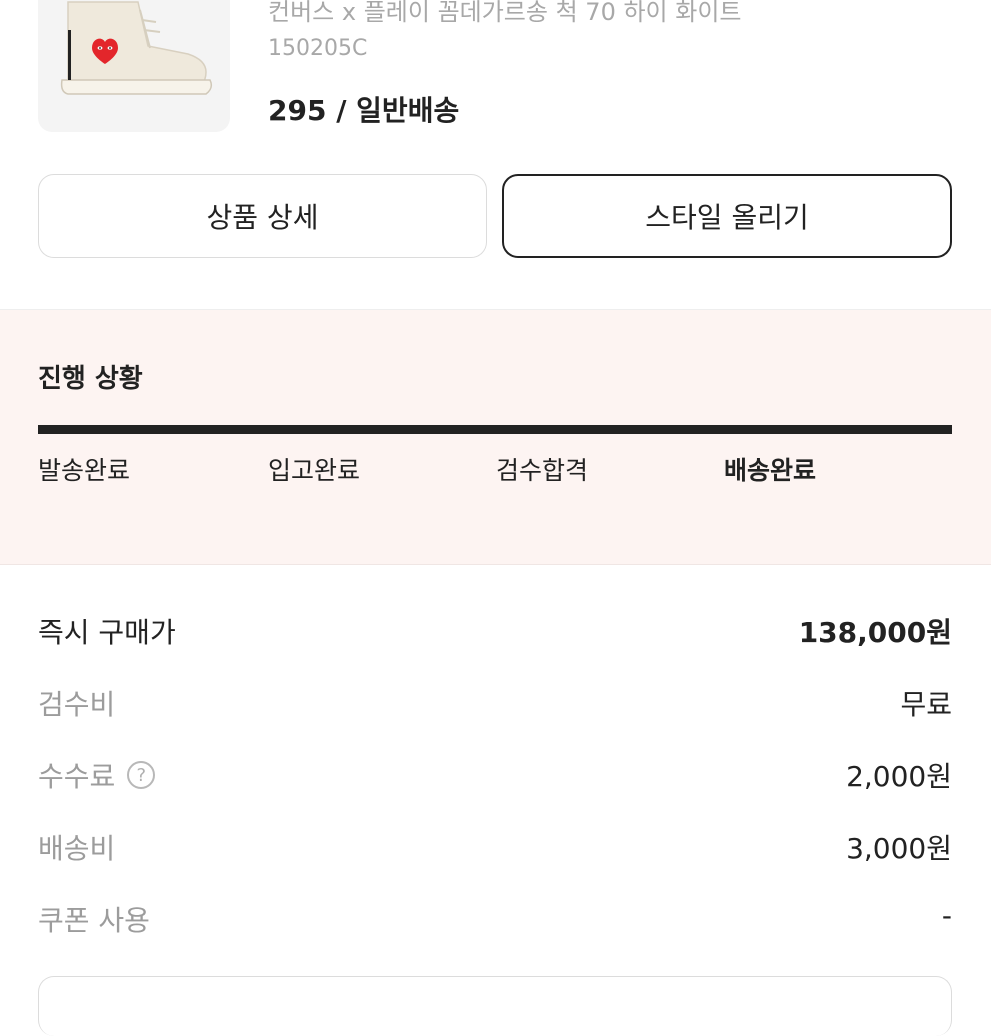 This screenshot has width=991, height=1036. What do you see at coordinates (84, 470) in the screenshot?
I see `step-shipped: 발송완료` at bounding box center [84, 470].